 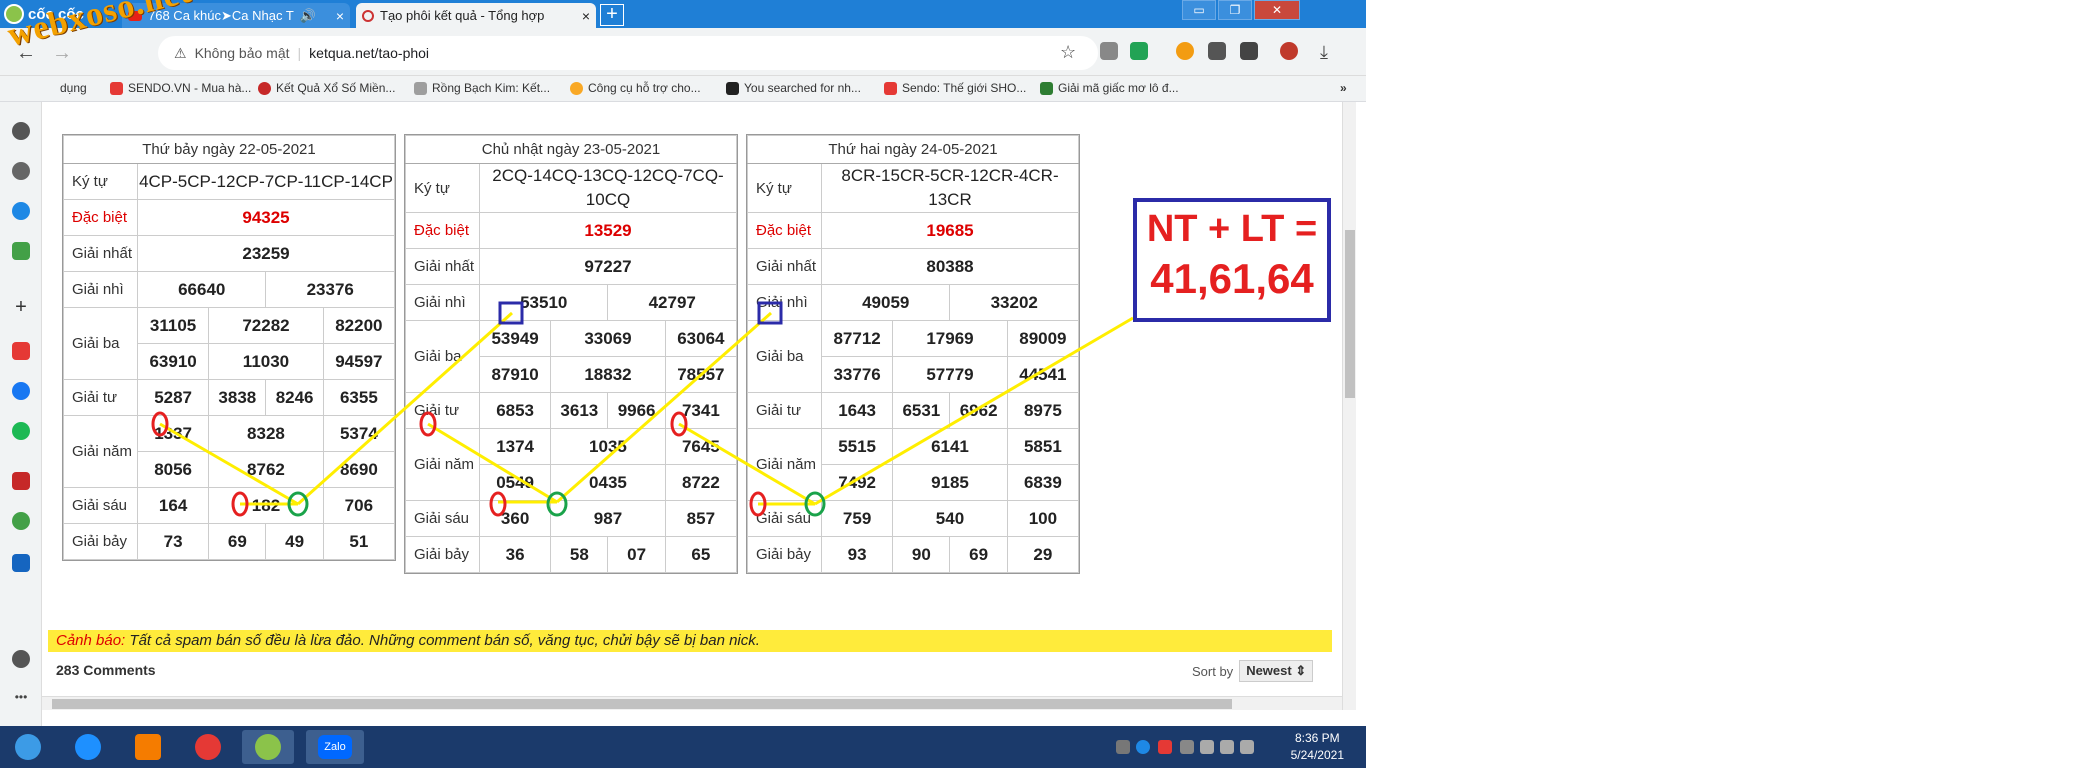 I want to click on bookmarks-overflow-icon: », so click(x=1343, y=88).